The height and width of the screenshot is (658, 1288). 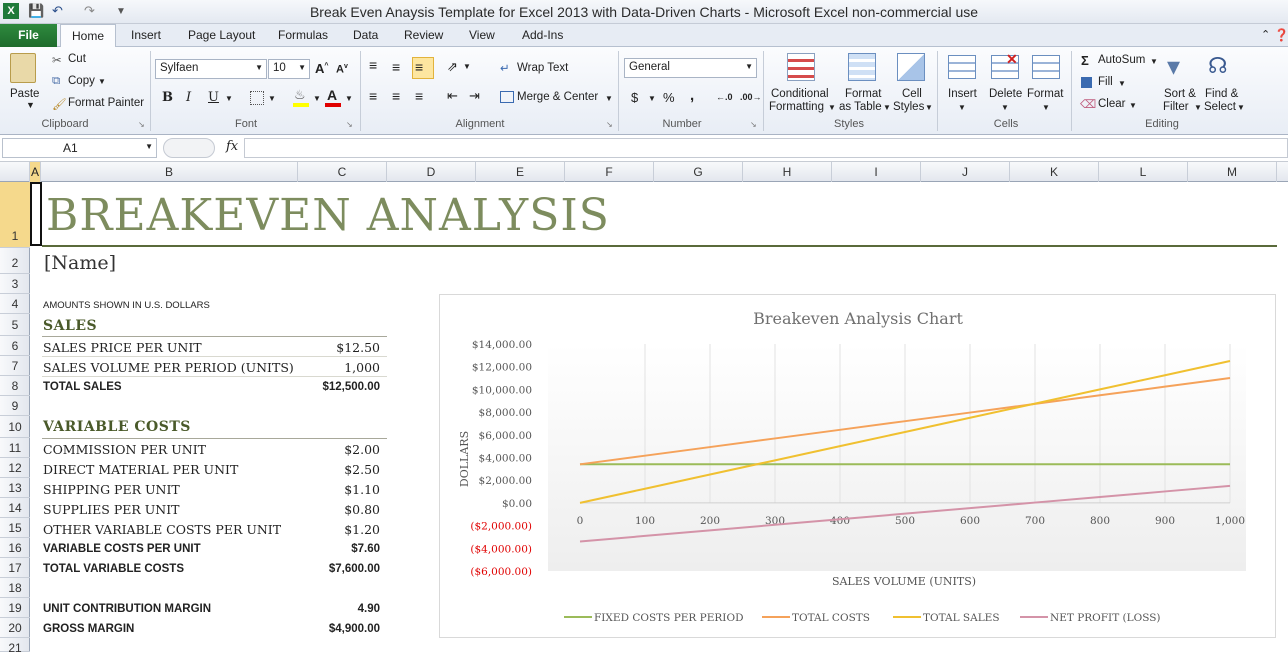 I want to click on row-header: 16, so click(x=15, y=548).